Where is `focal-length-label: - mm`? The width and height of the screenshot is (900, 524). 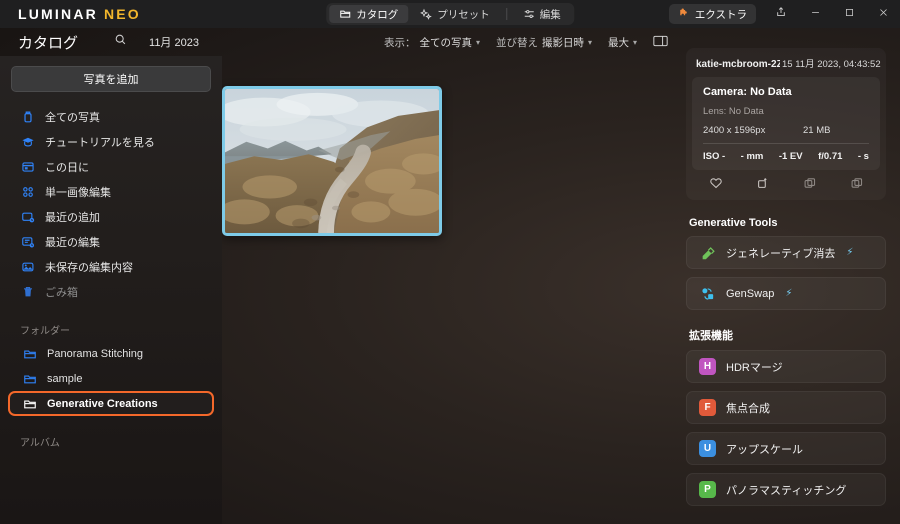 focal-length-label: - mm is located at coordinates (752, 156).